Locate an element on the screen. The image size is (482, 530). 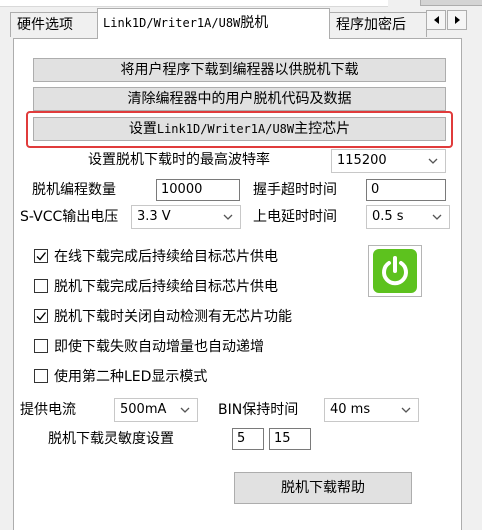
offline-download-help-button: 脱机下载帮助 is located at coordinates (323, 488).